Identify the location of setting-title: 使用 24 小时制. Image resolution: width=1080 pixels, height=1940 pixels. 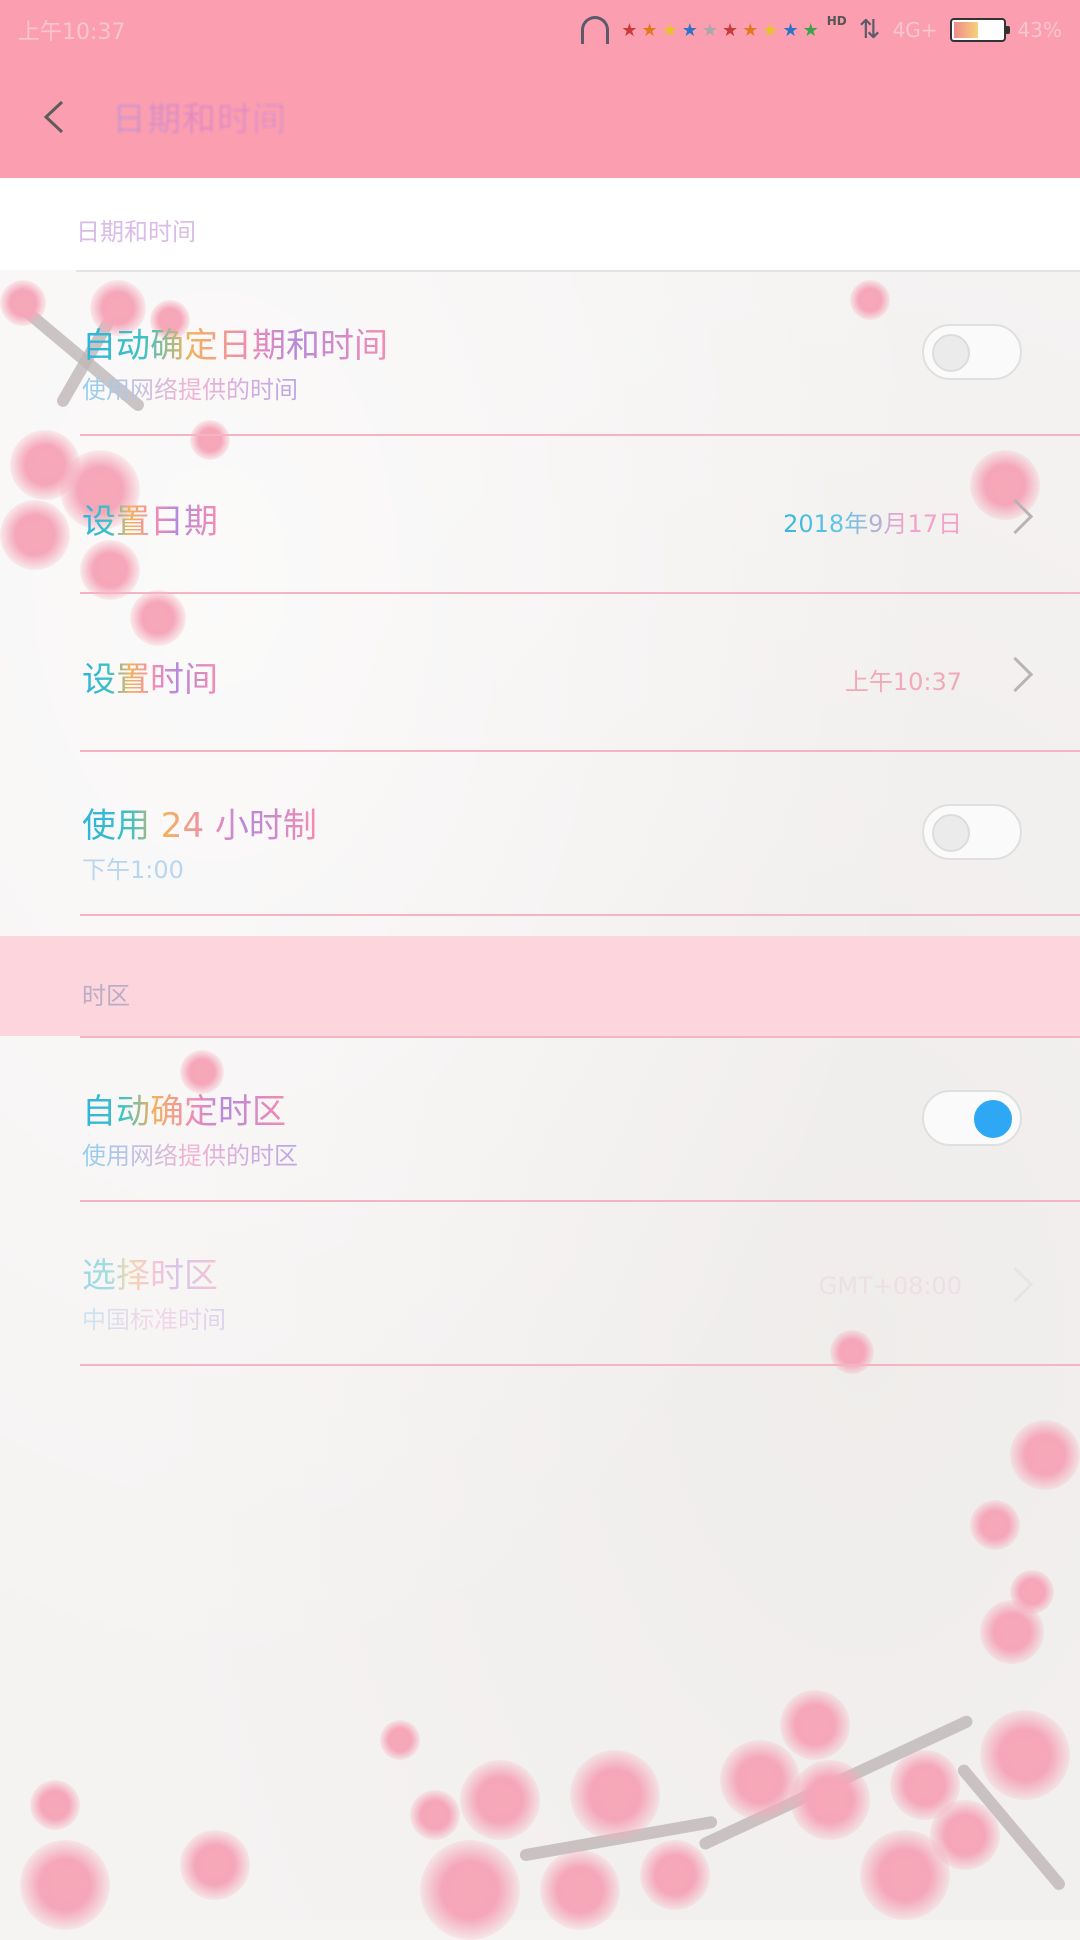
(199, 822).